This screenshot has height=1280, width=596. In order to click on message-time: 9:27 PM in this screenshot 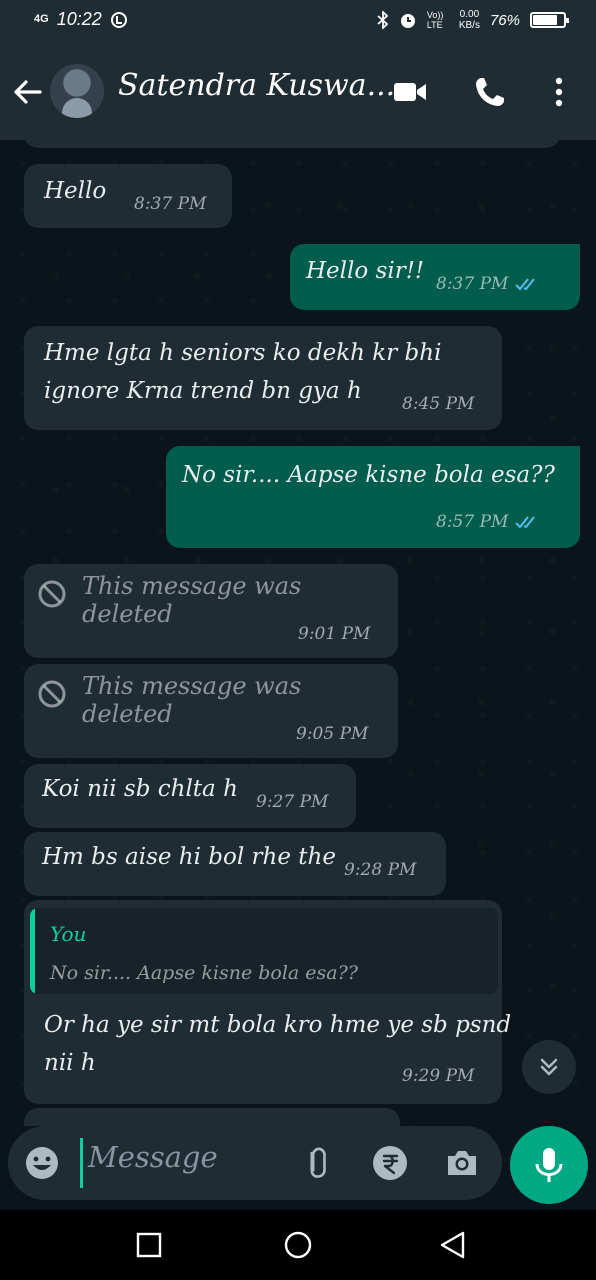, I will do `click(292, 802)`.